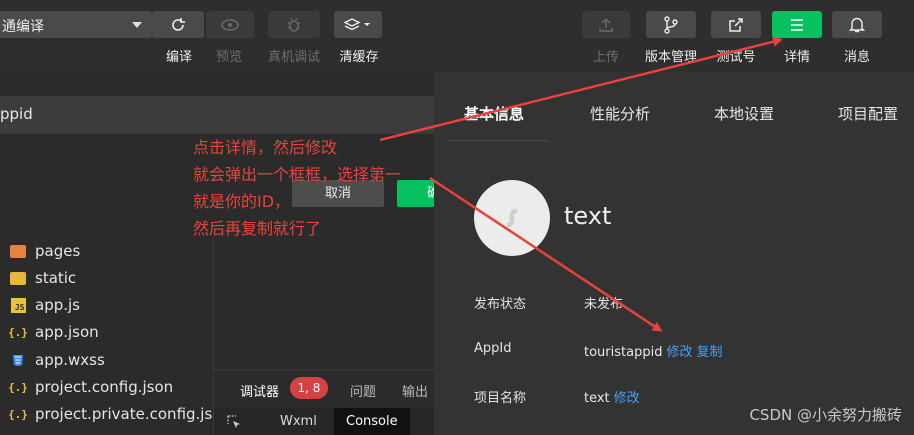 The height and width of the screenshot is (435, 914). I want to click on eye-icon, so click(230, 24).